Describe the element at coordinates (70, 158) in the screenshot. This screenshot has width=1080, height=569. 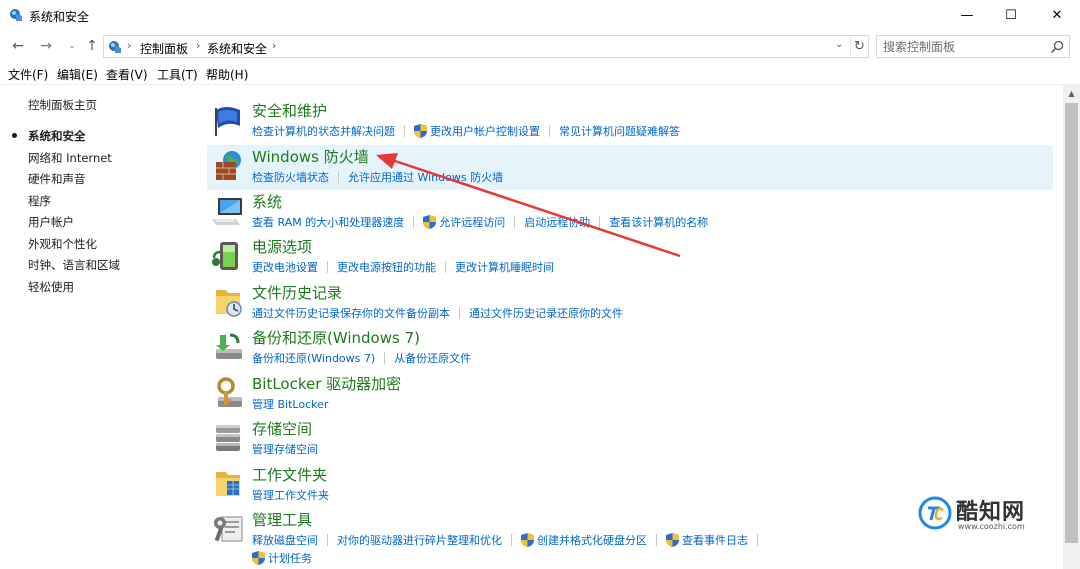
I see `sidebar-item-network-internet: 网络和 Internet` at that location.